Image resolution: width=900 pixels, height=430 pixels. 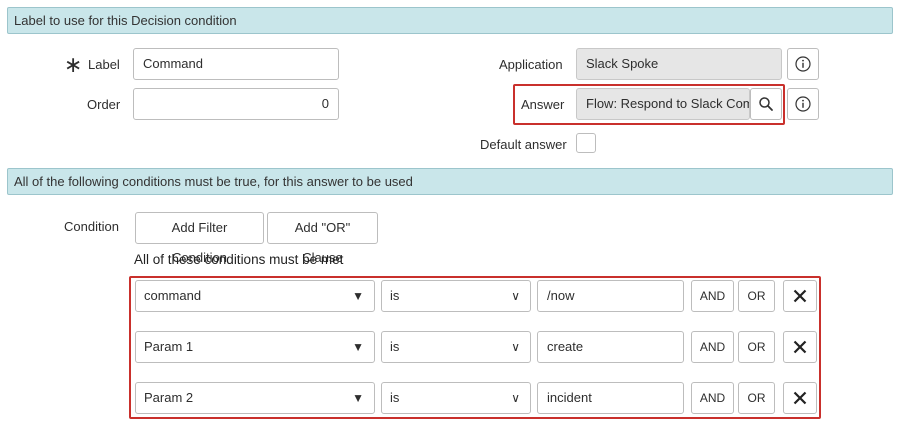 I want to click on answer-lookup-button, so click(x=766, y=104).